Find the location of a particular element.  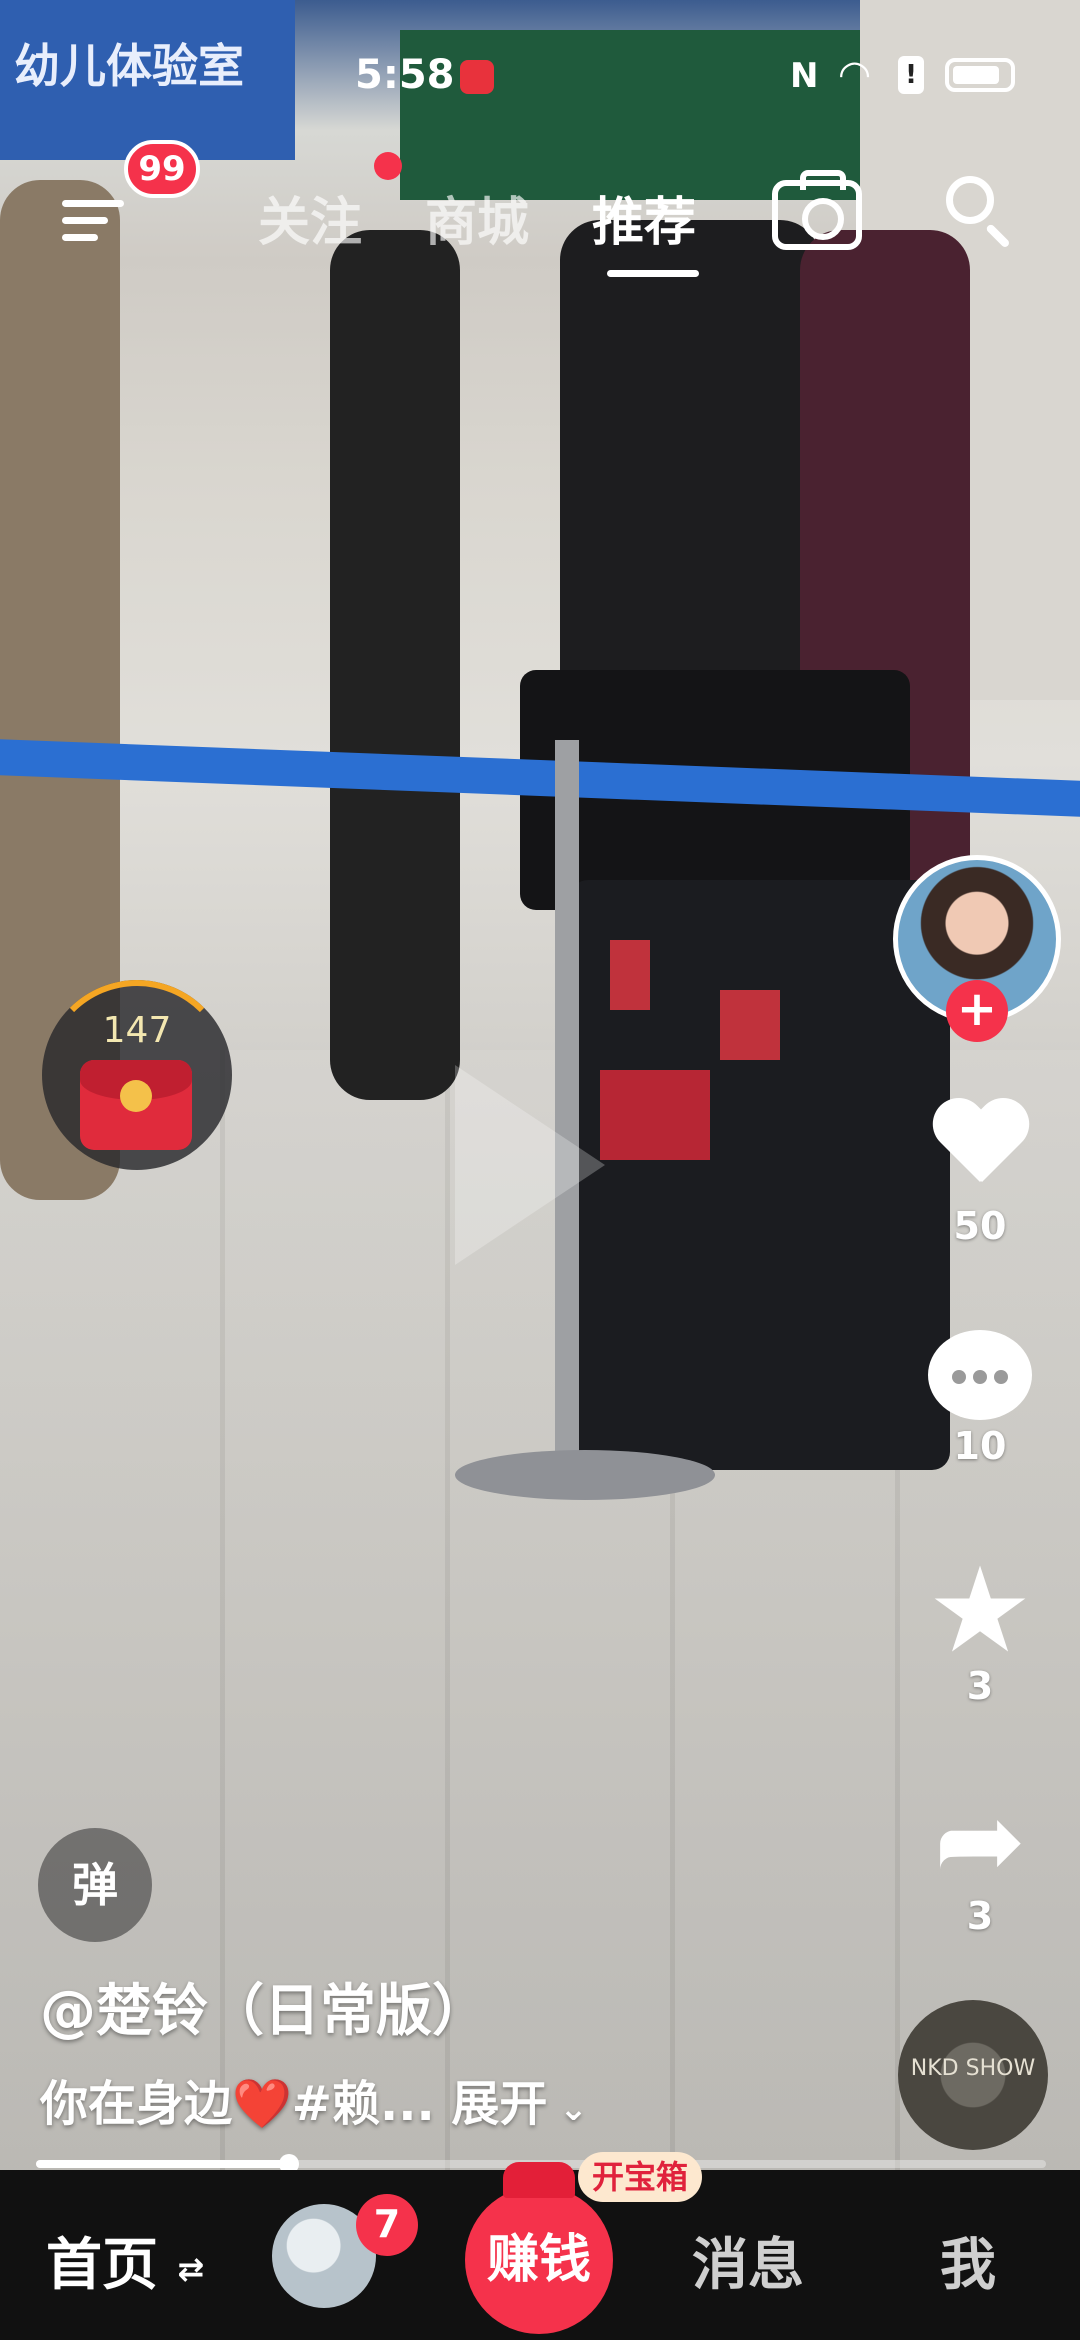

music-disc-label: NKD SHOW is located at coordinates (973, 2068).